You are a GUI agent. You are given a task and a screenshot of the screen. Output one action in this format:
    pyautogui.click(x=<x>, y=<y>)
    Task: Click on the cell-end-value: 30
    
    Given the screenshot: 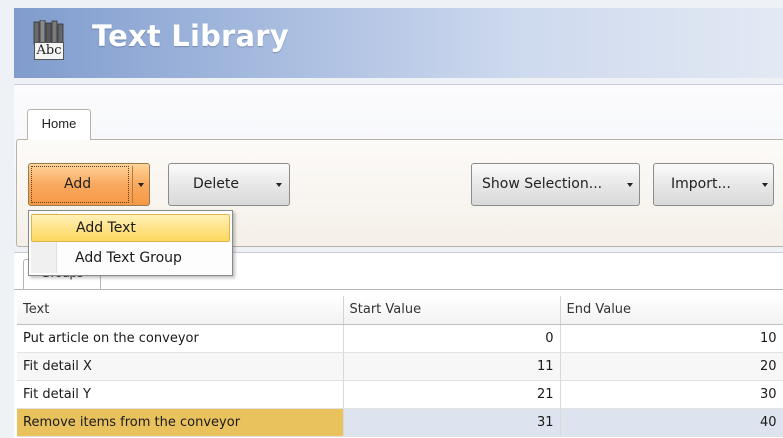 What is the action you would take?
    pyautogui.click(x=671, y=394)
    